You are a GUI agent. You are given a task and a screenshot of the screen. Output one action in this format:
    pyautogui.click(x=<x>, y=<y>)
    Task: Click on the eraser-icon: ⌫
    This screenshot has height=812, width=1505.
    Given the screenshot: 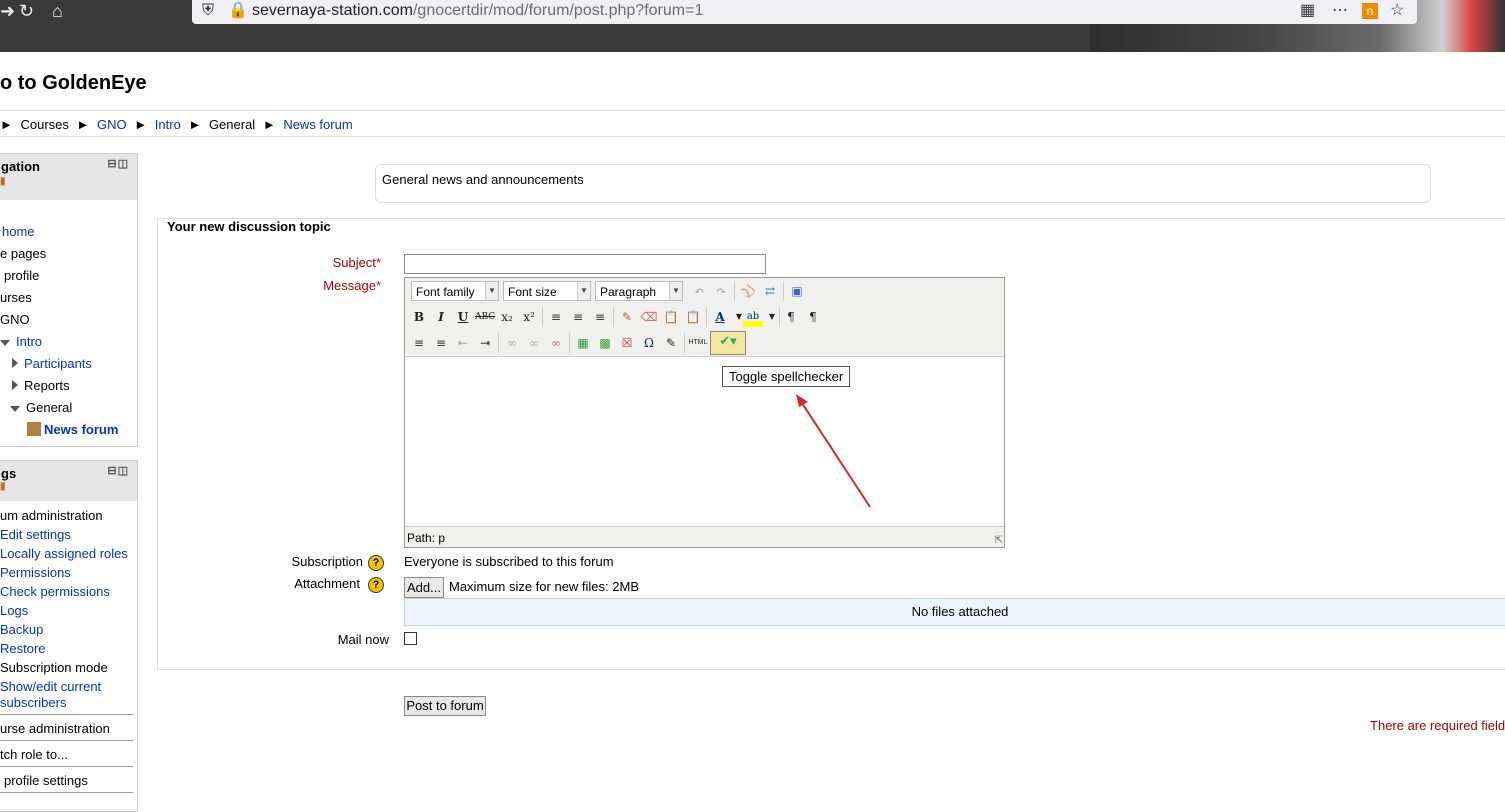 What is the action you would take?
    pyautogui.click(x=649, y=317)
    